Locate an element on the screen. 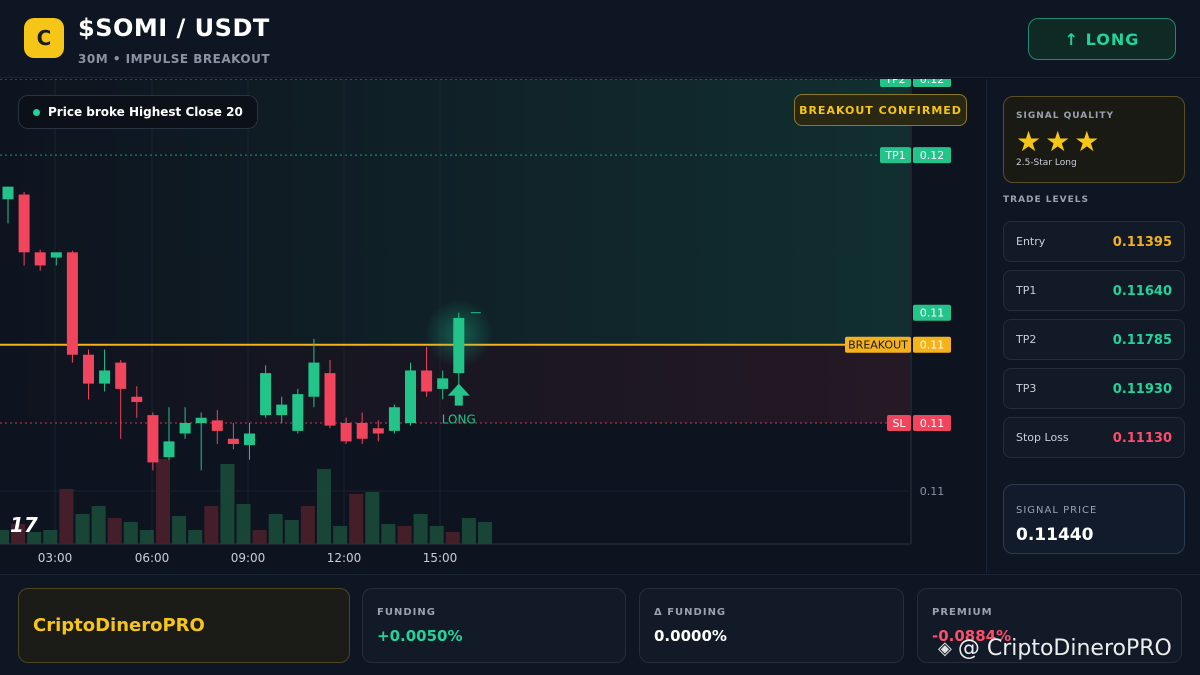  chart-legend: Price broke Highest Close 20 is located at coordinates (138, 112).